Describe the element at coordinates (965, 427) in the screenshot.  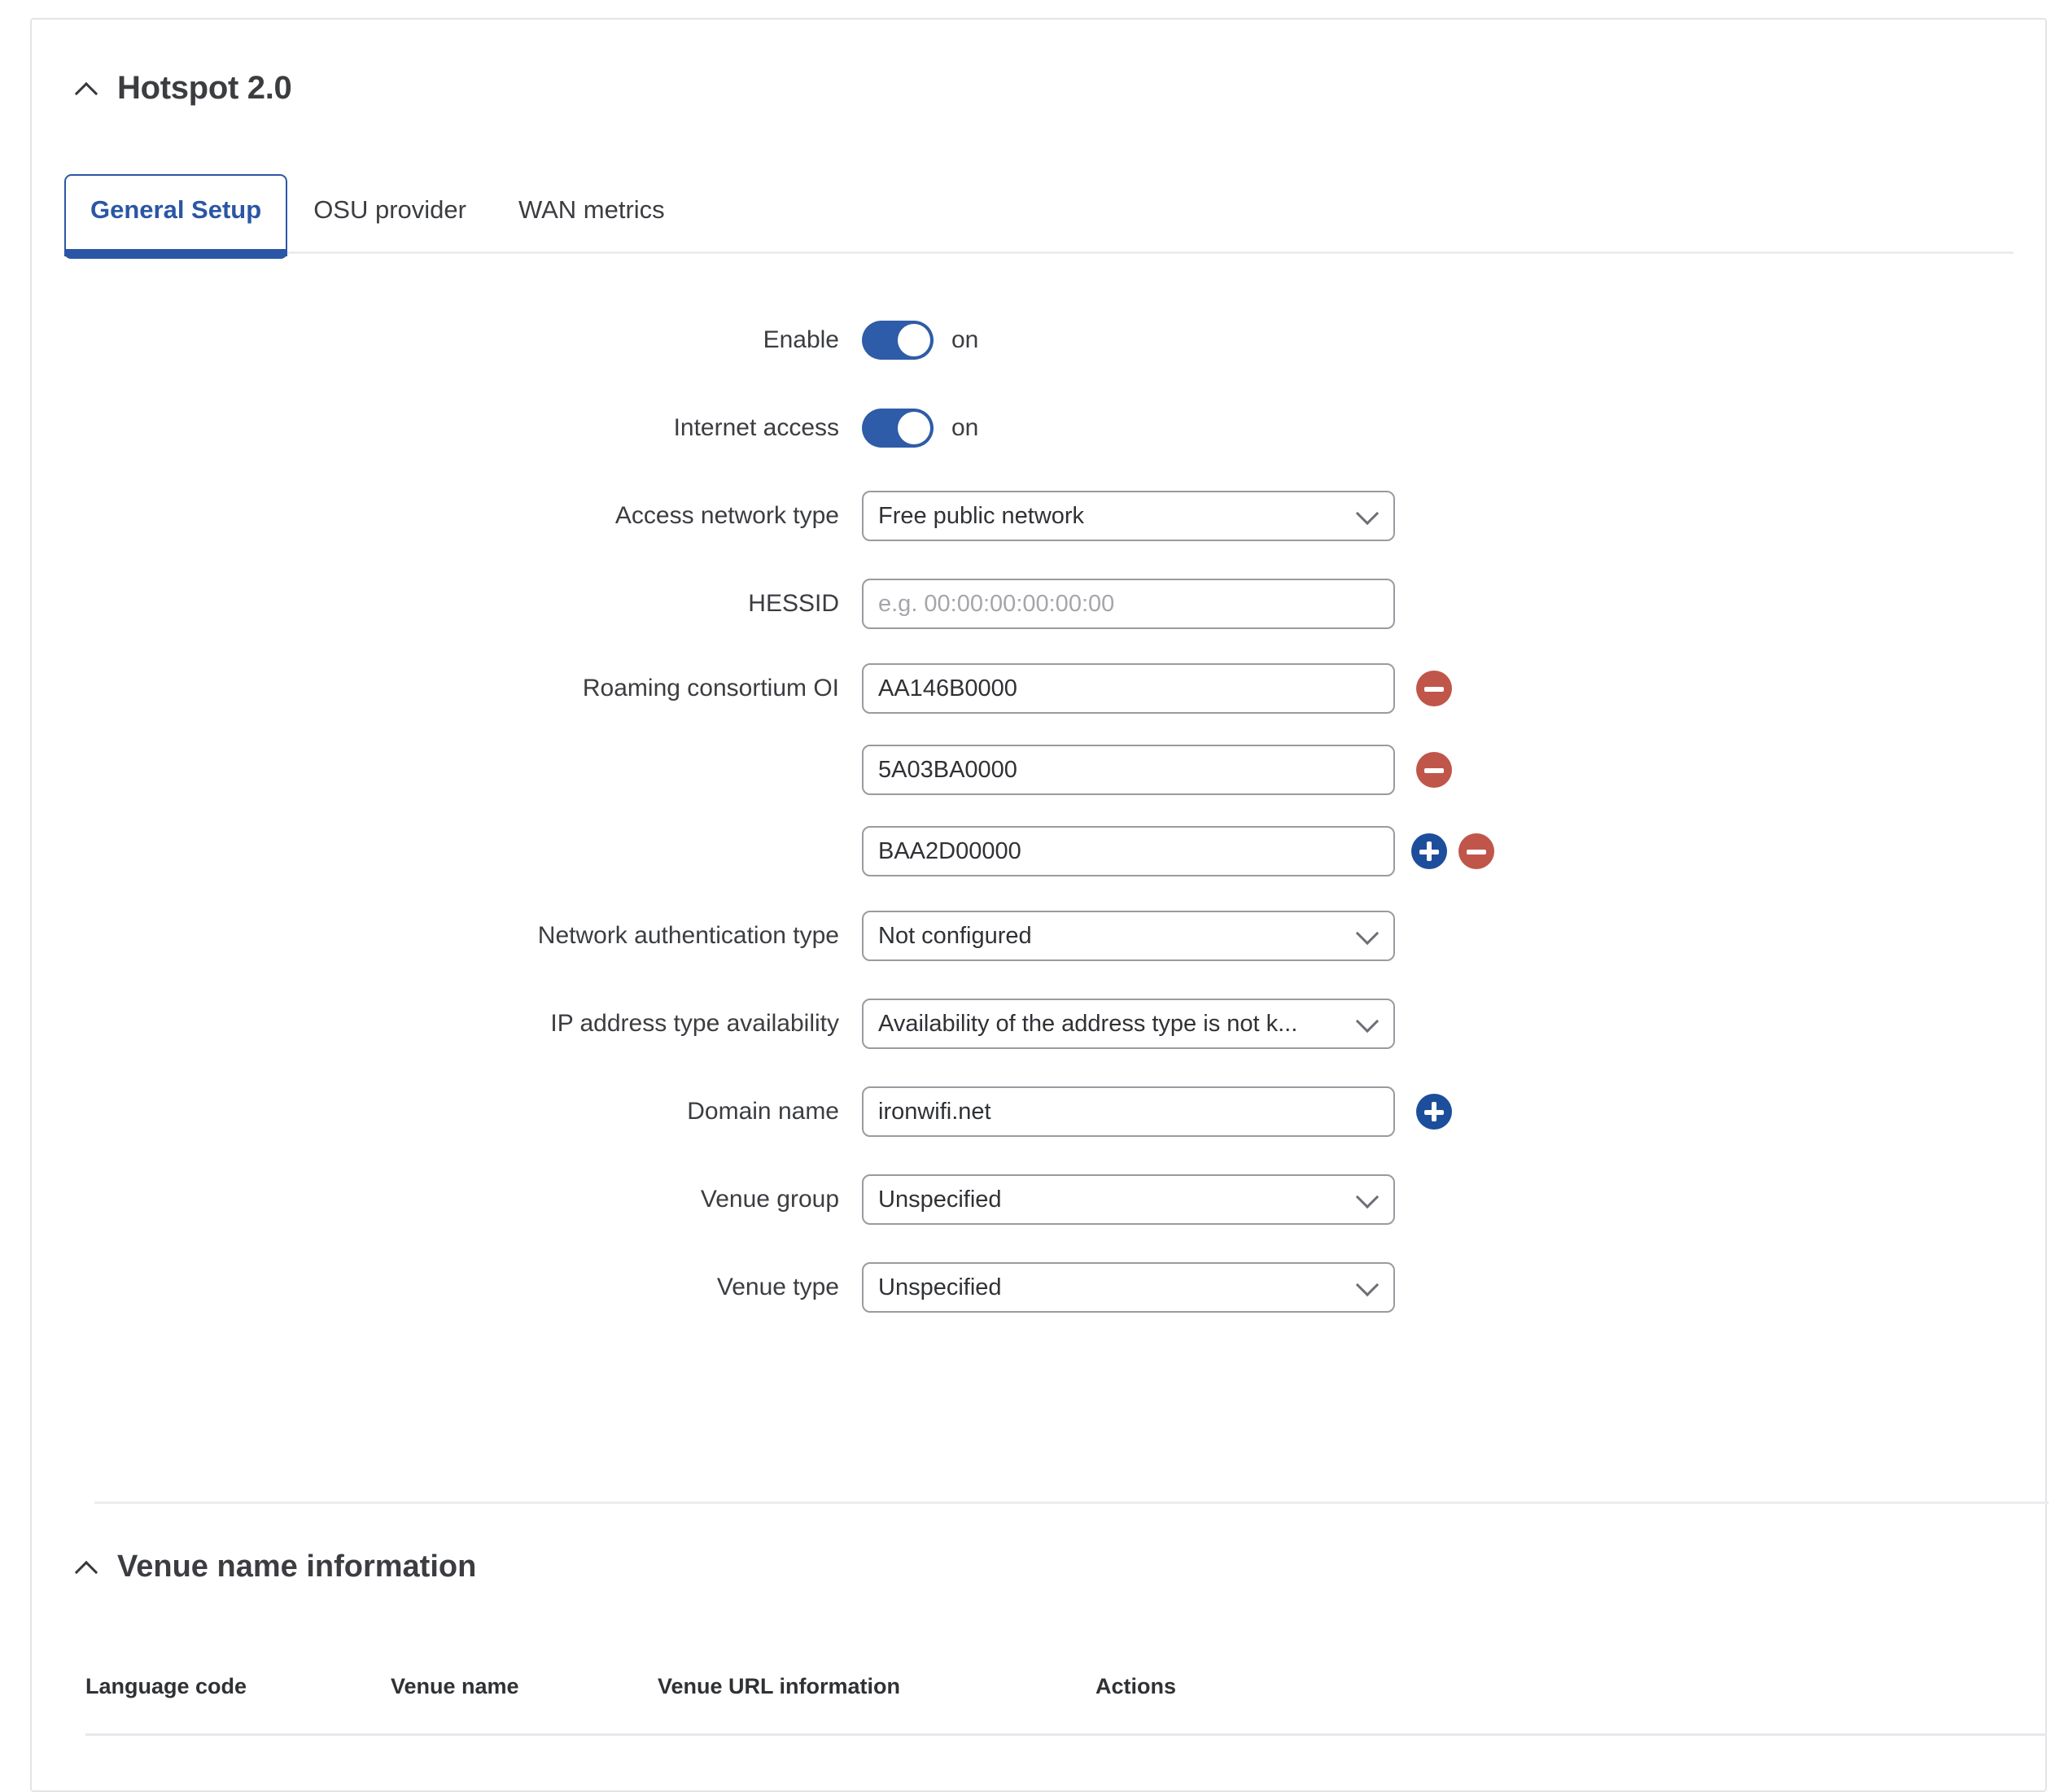
I see `internet-access-toggle-state: on` at that location.